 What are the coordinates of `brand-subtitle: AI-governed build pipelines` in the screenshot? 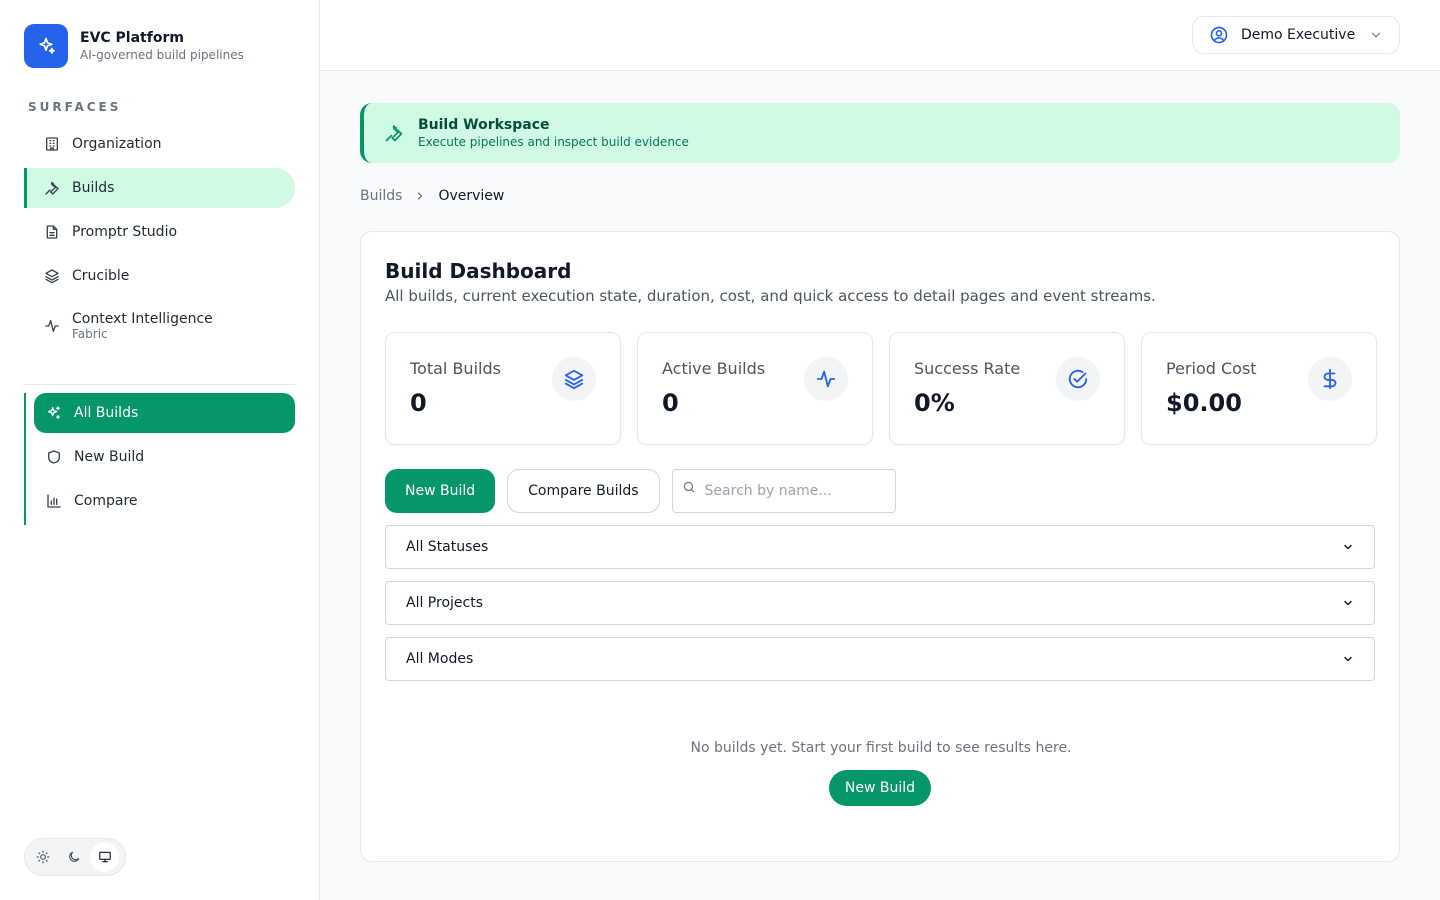 It's located at (162, 55).